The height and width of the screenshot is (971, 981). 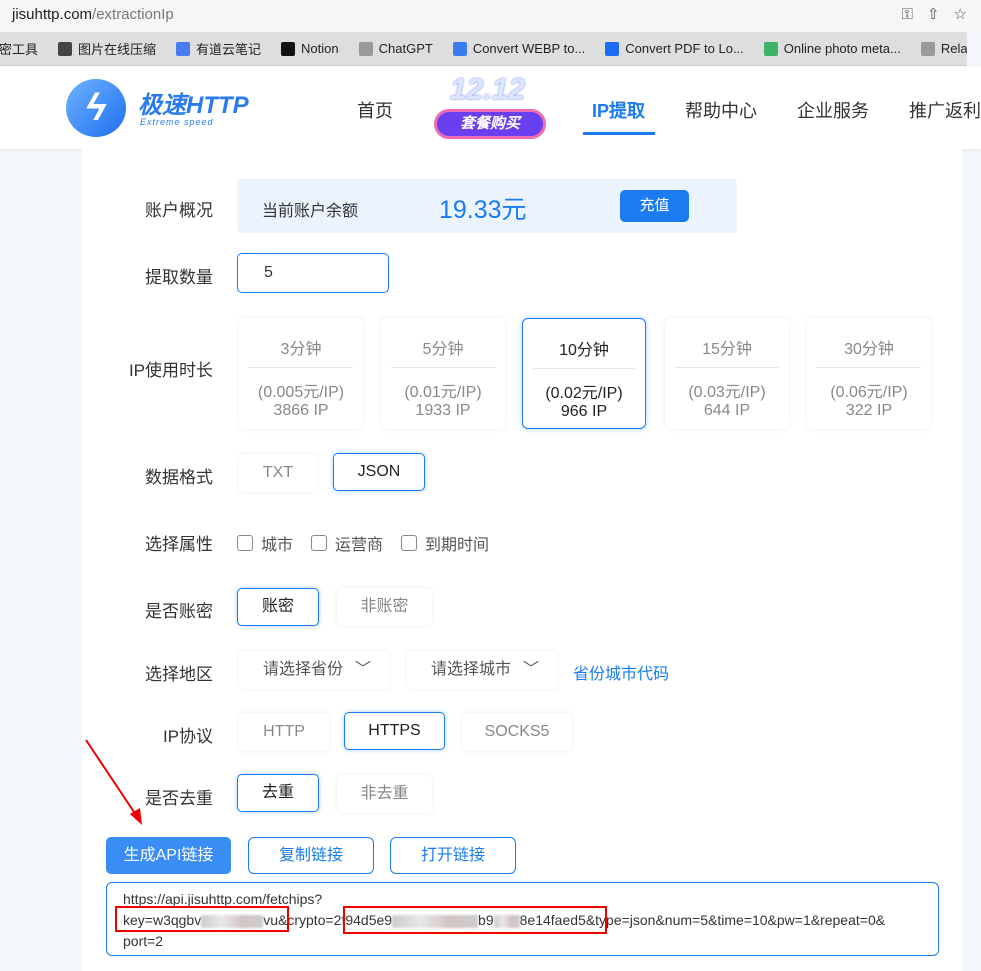 I want to click on logo-text: 极速HTTP, so click(x=193, y=102).